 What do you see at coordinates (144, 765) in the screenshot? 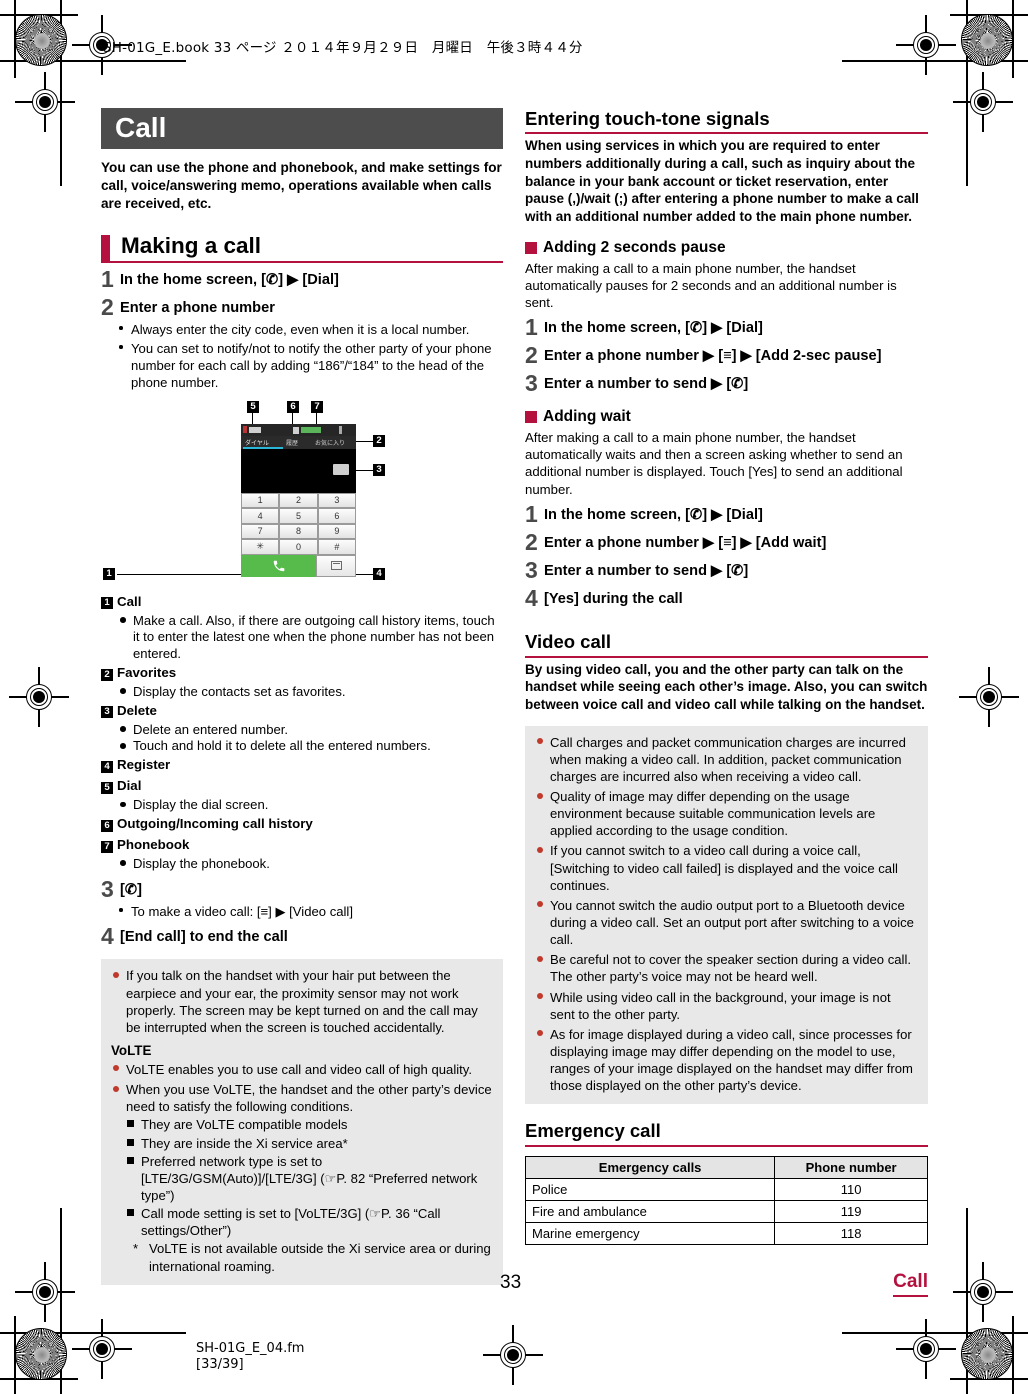
I see `legend-label: Register` at bounding box center [144, 765].